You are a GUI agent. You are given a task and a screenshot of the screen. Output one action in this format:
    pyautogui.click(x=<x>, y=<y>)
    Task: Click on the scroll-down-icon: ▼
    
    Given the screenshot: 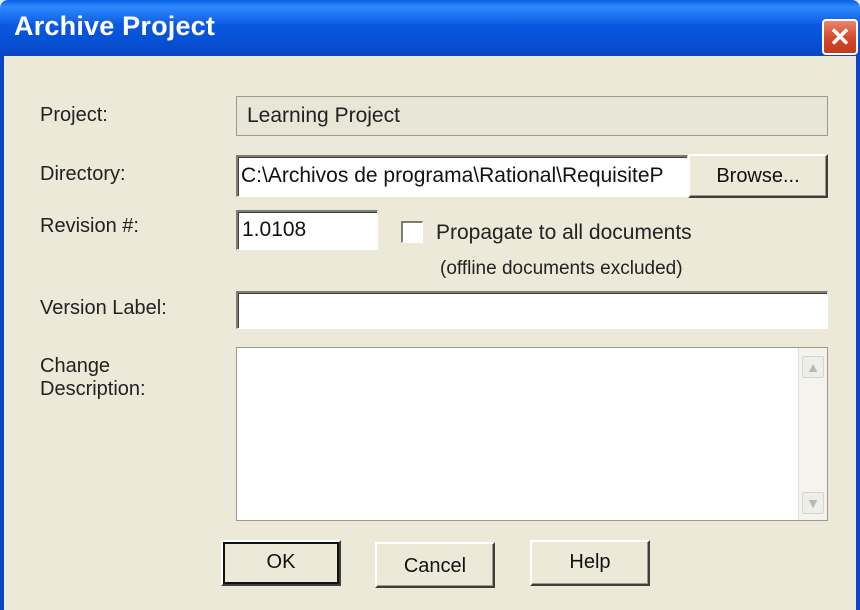 What is the action you would take?
    pyautogui.click(x=813, y=503)
    